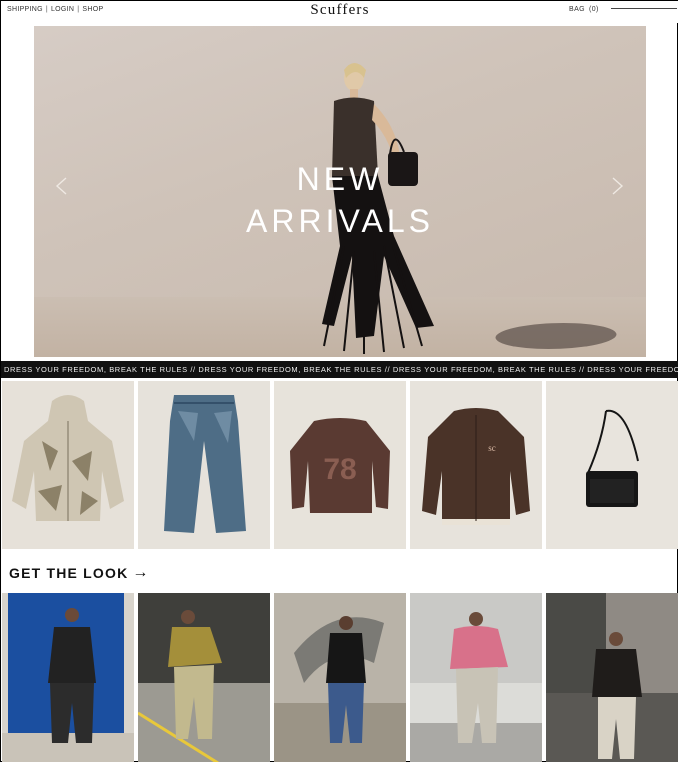 The image size is (678, 762). I want to click on look-yellow-sweater-image, so click(204, 677).